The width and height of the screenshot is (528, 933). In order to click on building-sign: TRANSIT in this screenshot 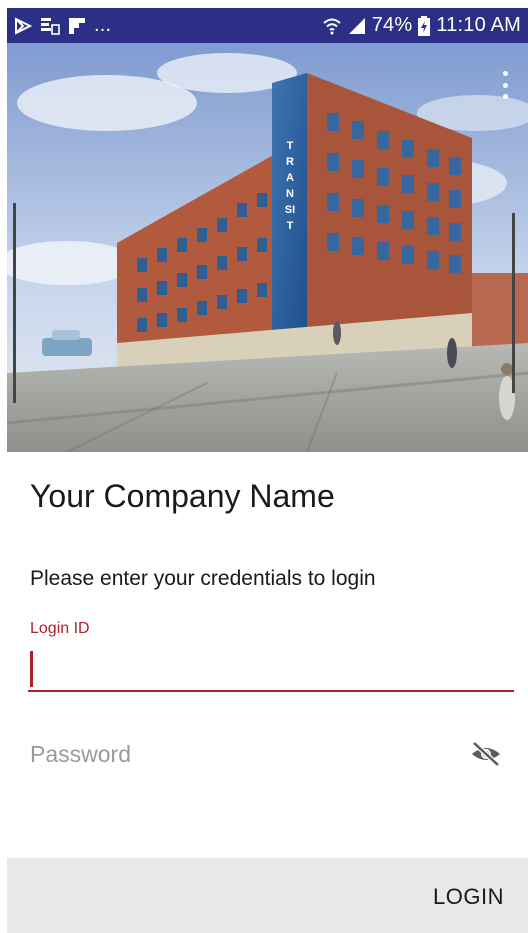, I will do `click(290, 186)`.